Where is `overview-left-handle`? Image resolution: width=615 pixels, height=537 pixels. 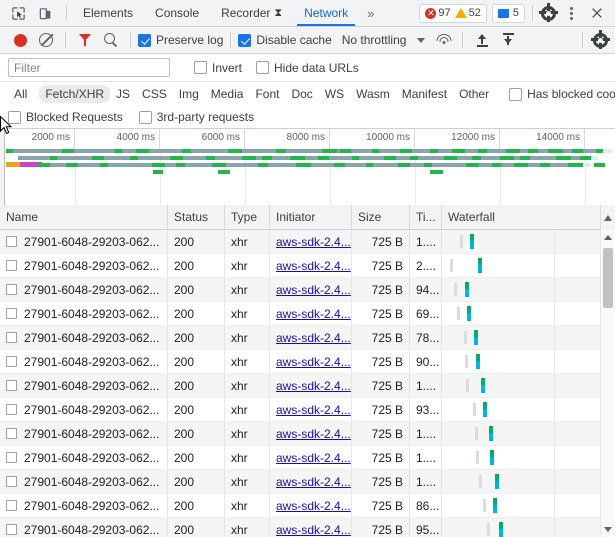
overview-left-handle is located at coordinates (2, 167).